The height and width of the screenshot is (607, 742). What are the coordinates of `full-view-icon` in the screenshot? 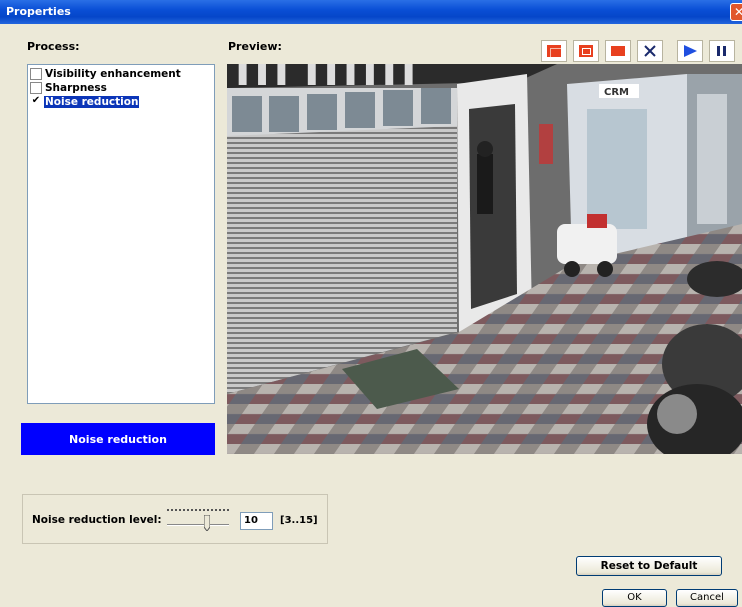 It's located at (618, 51).